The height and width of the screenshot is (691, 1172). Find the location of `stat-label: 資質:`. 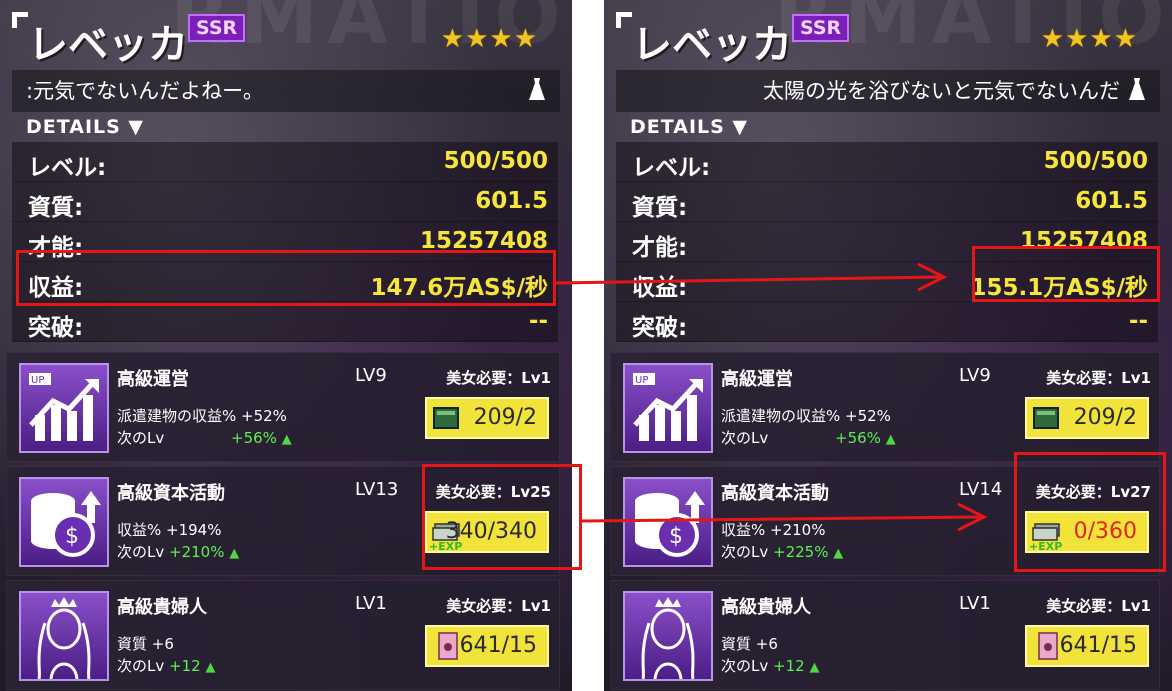

stat-label: 資質: is located at coordinates (56, 208).